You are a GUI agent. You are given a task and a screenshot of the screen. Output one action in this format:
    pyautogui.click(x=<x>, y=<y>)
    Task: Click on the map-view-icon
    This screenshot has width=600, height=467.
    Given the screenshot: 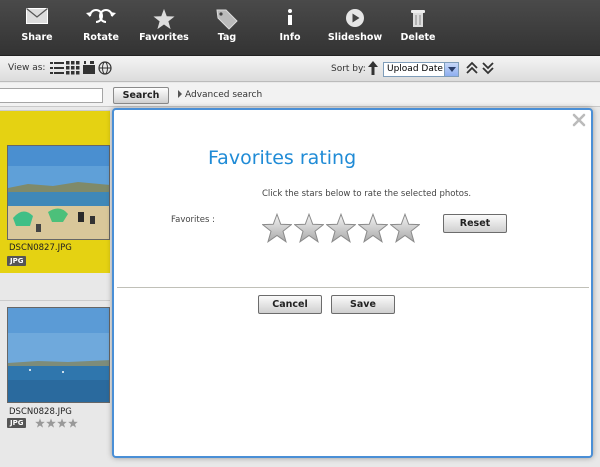 What is the action you would take?
    pyautogui.click(x=105, y=68)
    